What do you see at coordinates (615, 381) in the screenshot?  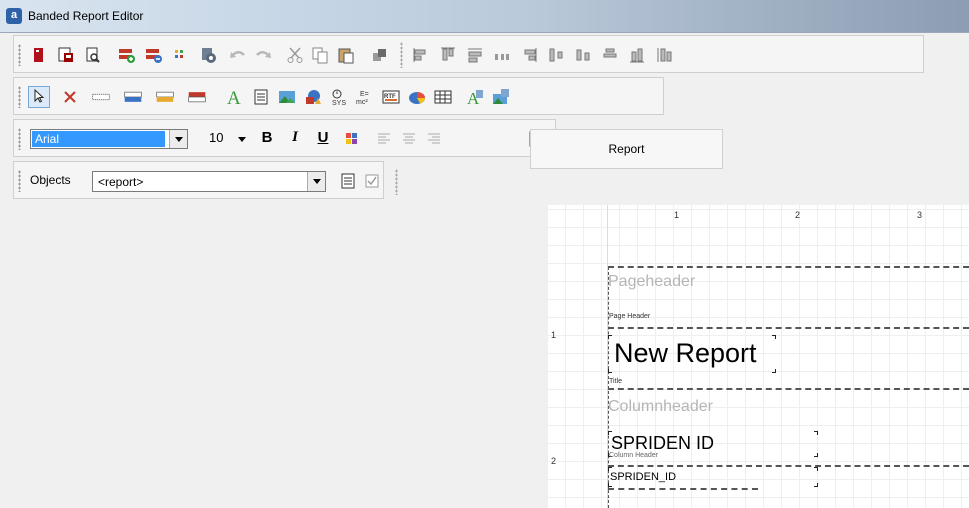 I see `title-band-label: Title` at bounding box center [615, 381].